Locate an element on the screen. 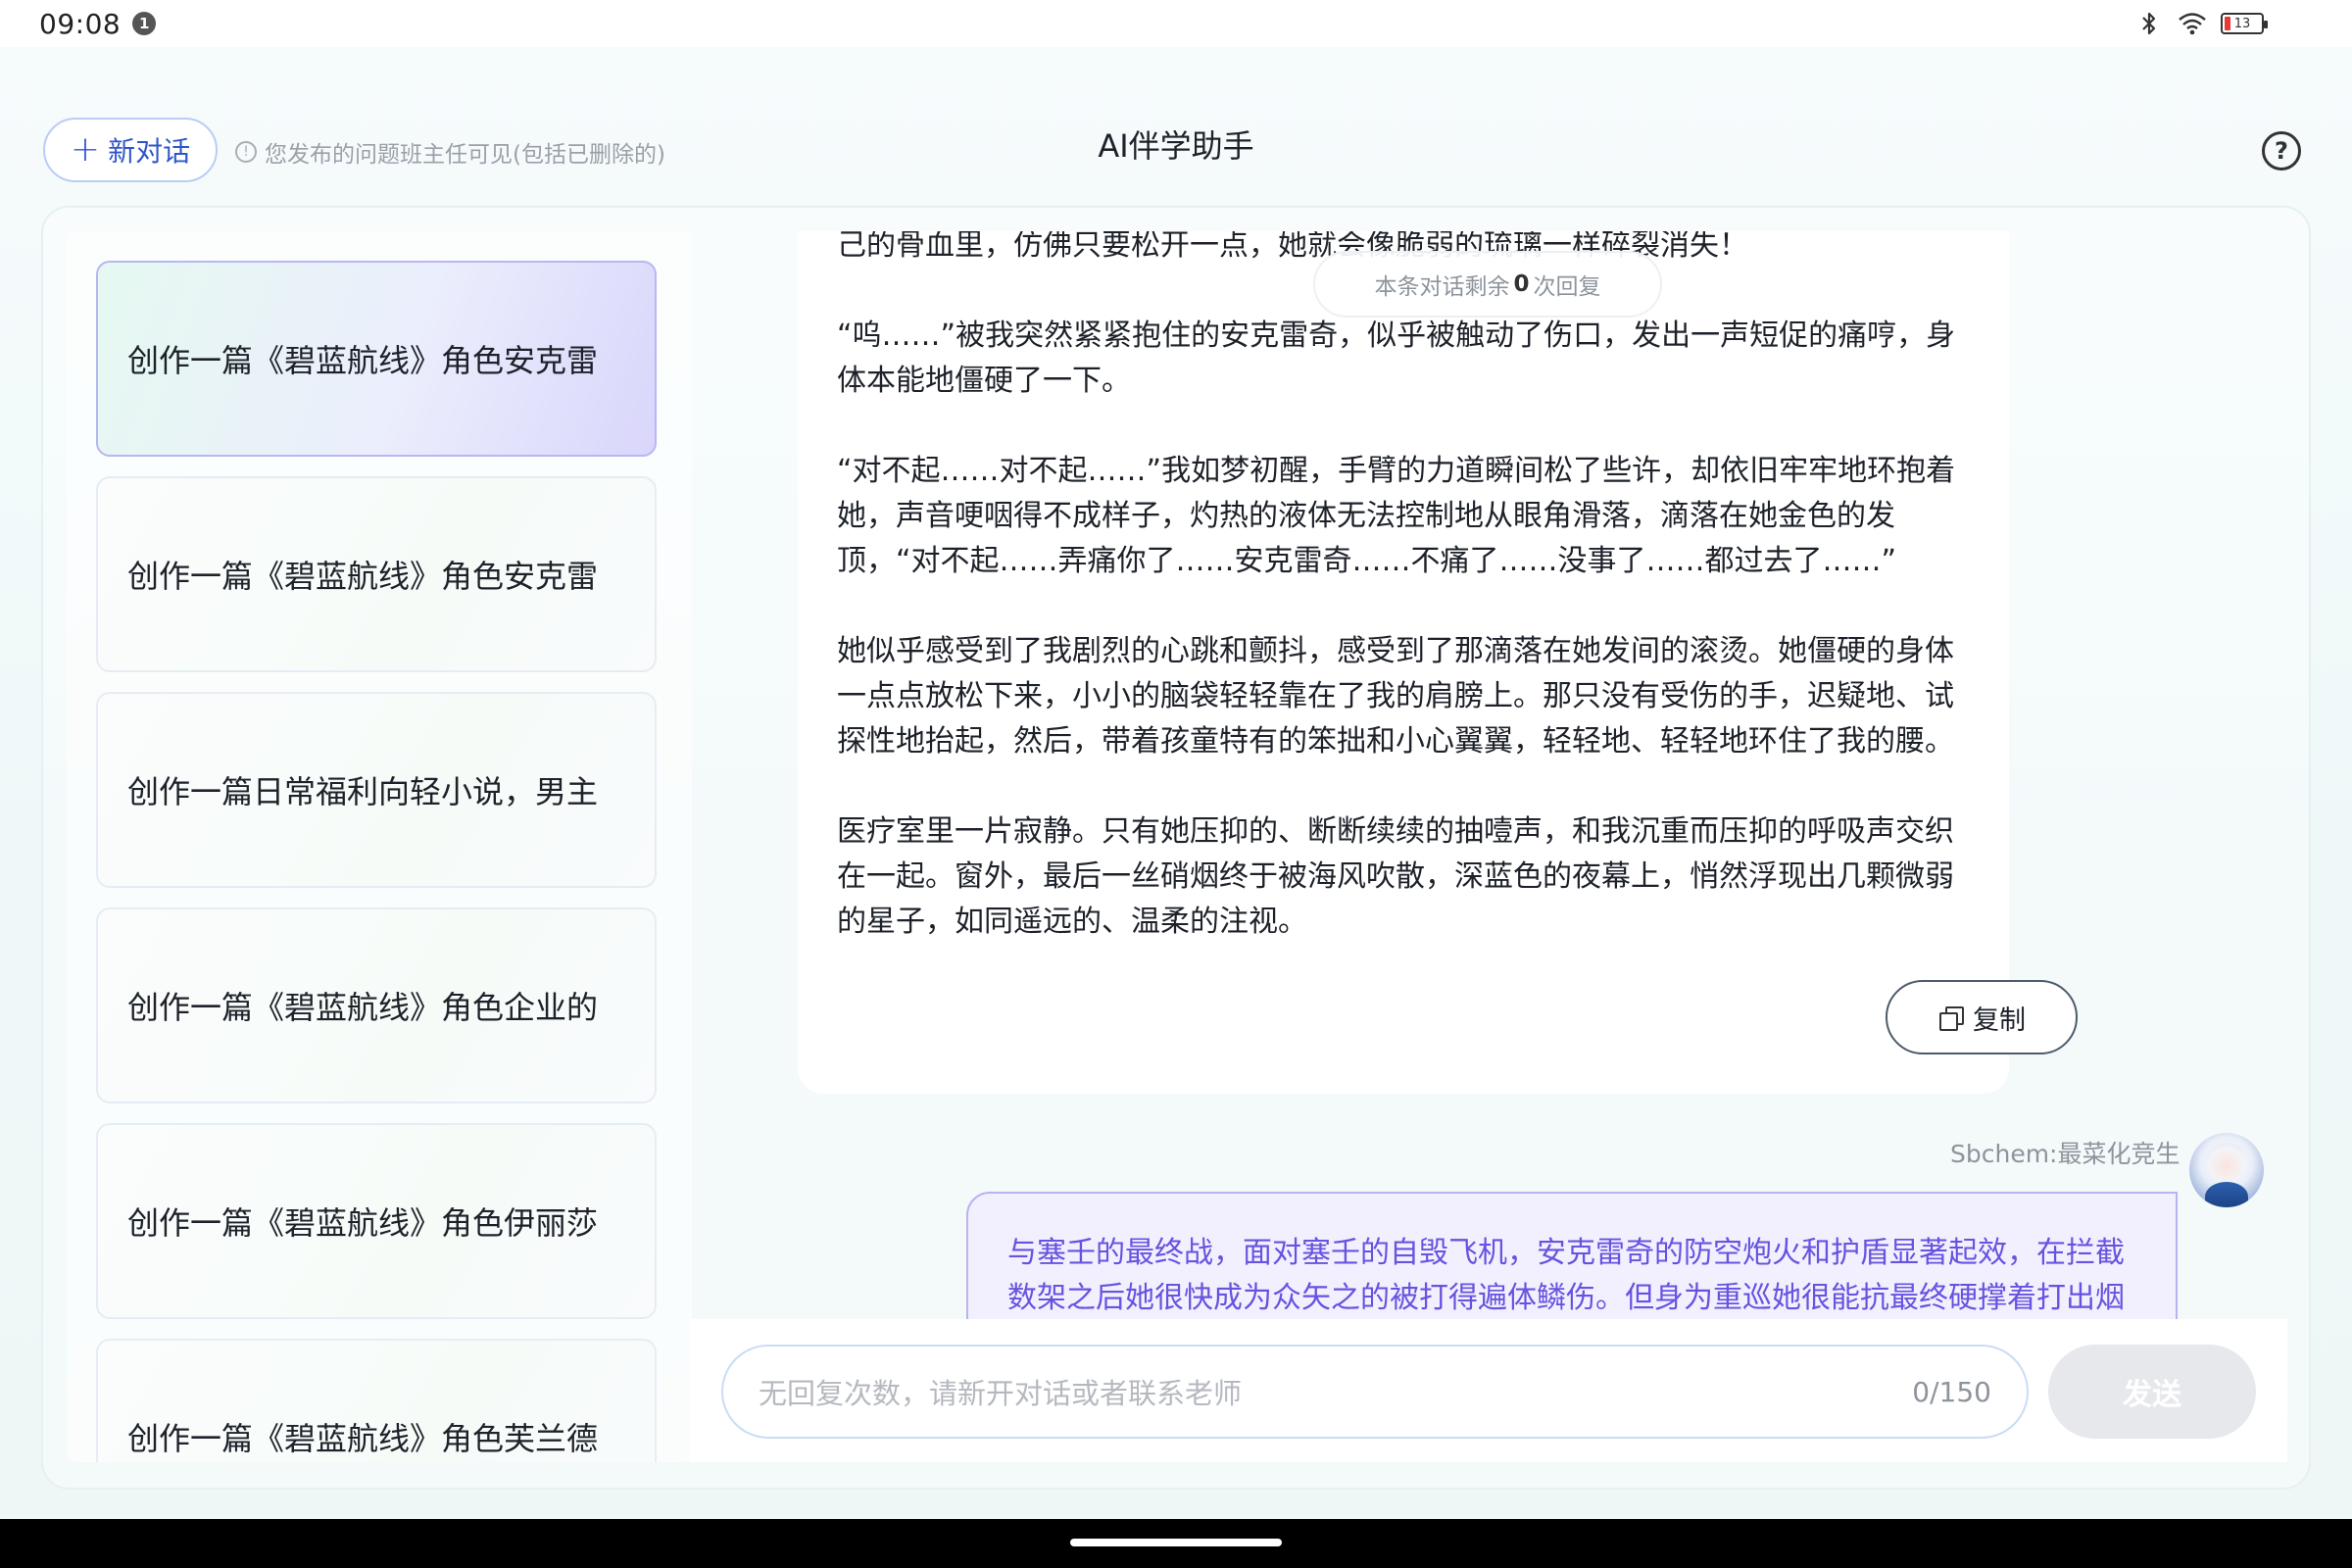  bluetooth-icon is located at coordinates (2149, 23).